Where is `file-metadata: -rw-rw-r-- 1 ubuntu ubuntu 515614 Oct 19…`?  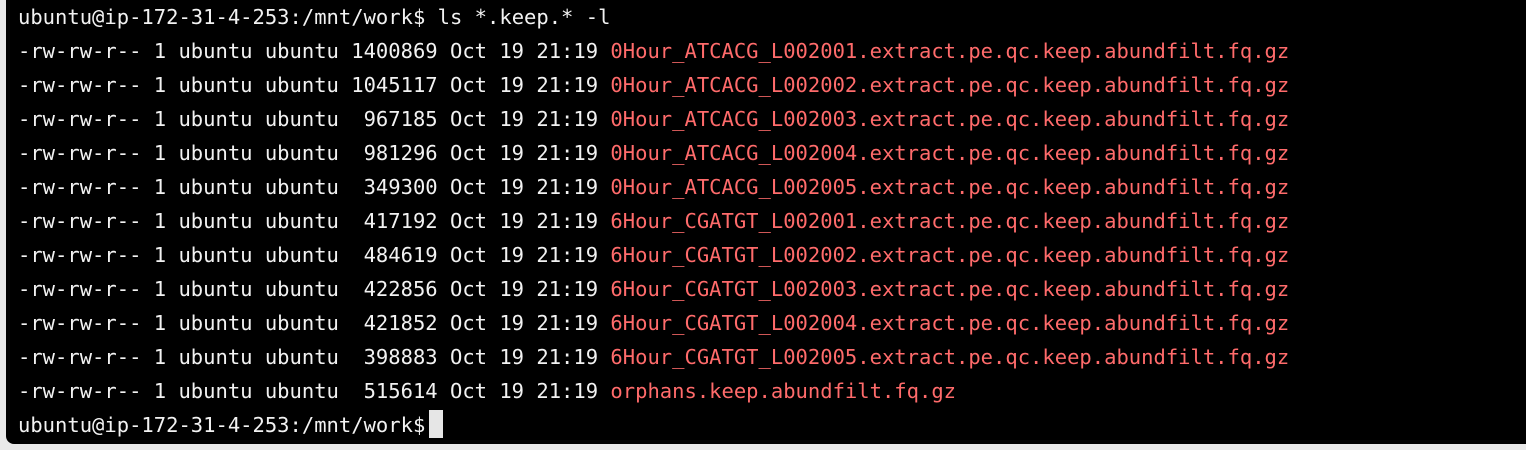
file-metadata: -rw-rw-r-- 1 ubuntu ubuntu 515614 Oct 19… is located at coordinates (314, 391).